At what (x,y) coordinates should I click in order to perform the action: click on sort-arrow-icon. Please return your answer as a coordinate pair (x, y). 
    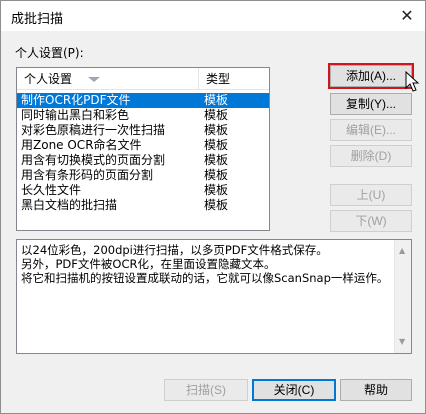
    Looking at the image, I should click on (94, 79).